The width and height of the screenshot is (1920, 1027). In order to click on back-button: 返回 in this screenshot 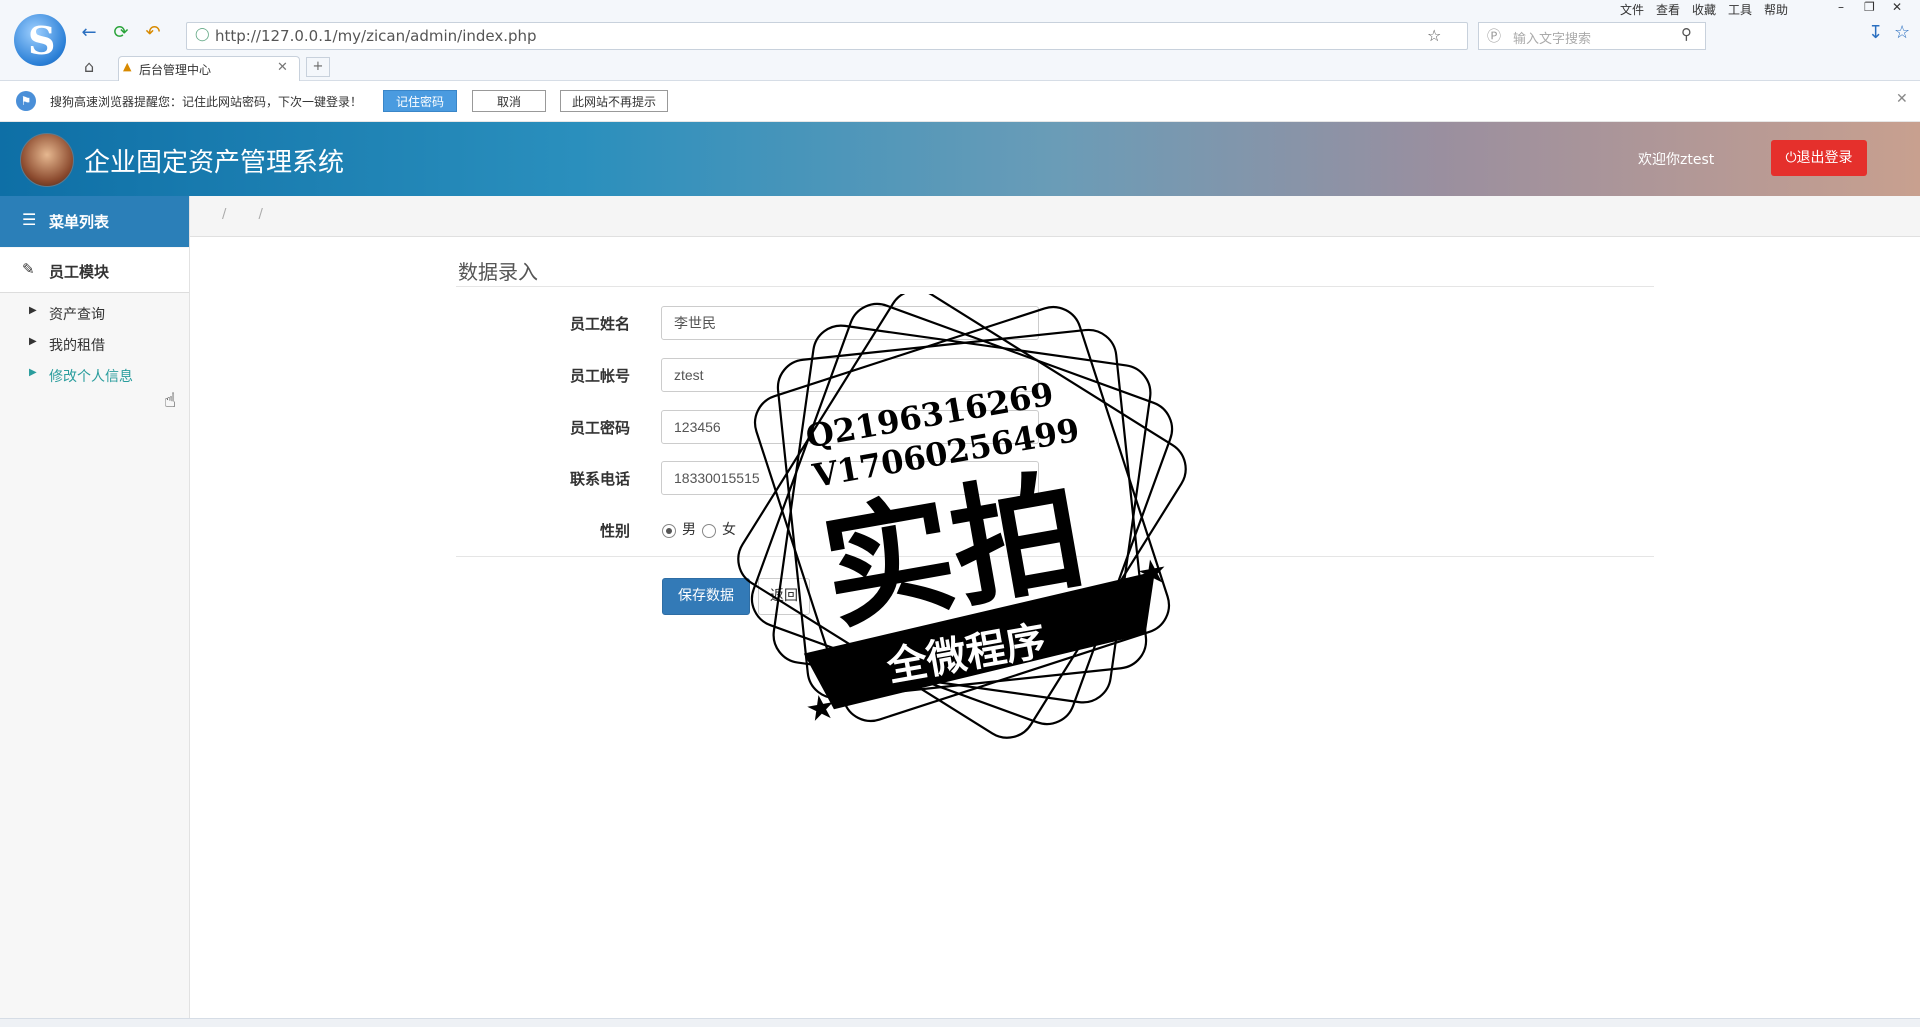, I will do `click(784, 596)`.